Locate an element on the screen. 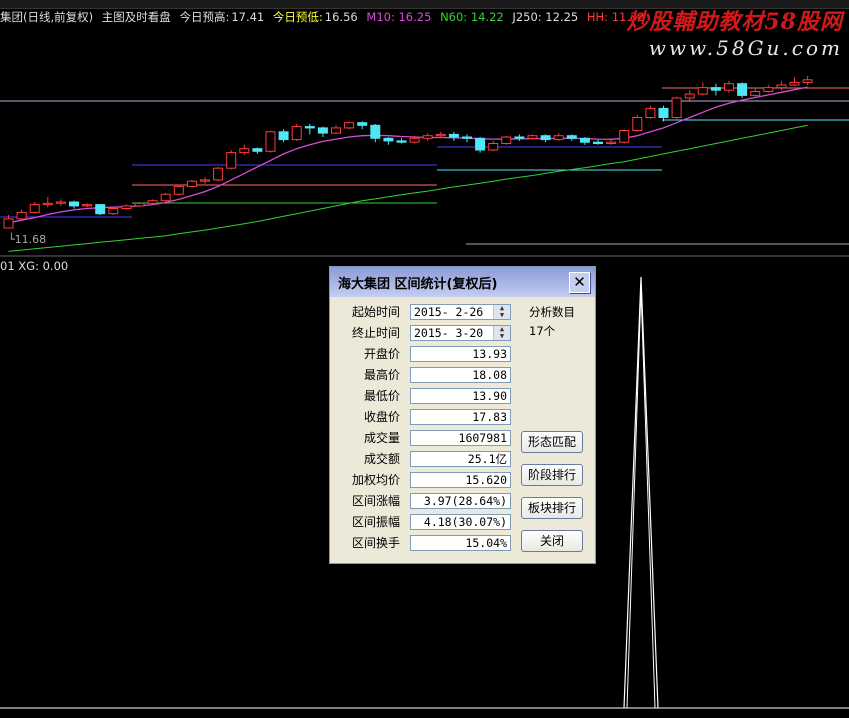 The width and height of the screenshot is (849, 718). end-date-picker: 2015- 3-20 ▲ ▼ is located at coordinates (460, 333).